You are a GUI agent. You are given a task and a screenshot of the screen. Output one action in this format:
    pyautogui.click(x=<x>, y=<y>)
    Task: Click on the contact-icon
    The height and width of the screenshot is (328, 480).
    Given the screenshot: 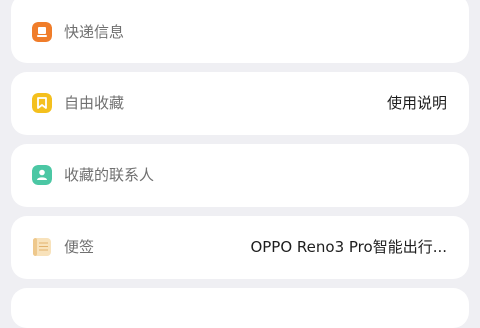 What is the action you would take?
    pyautogui.click(x=42, y=175)
    